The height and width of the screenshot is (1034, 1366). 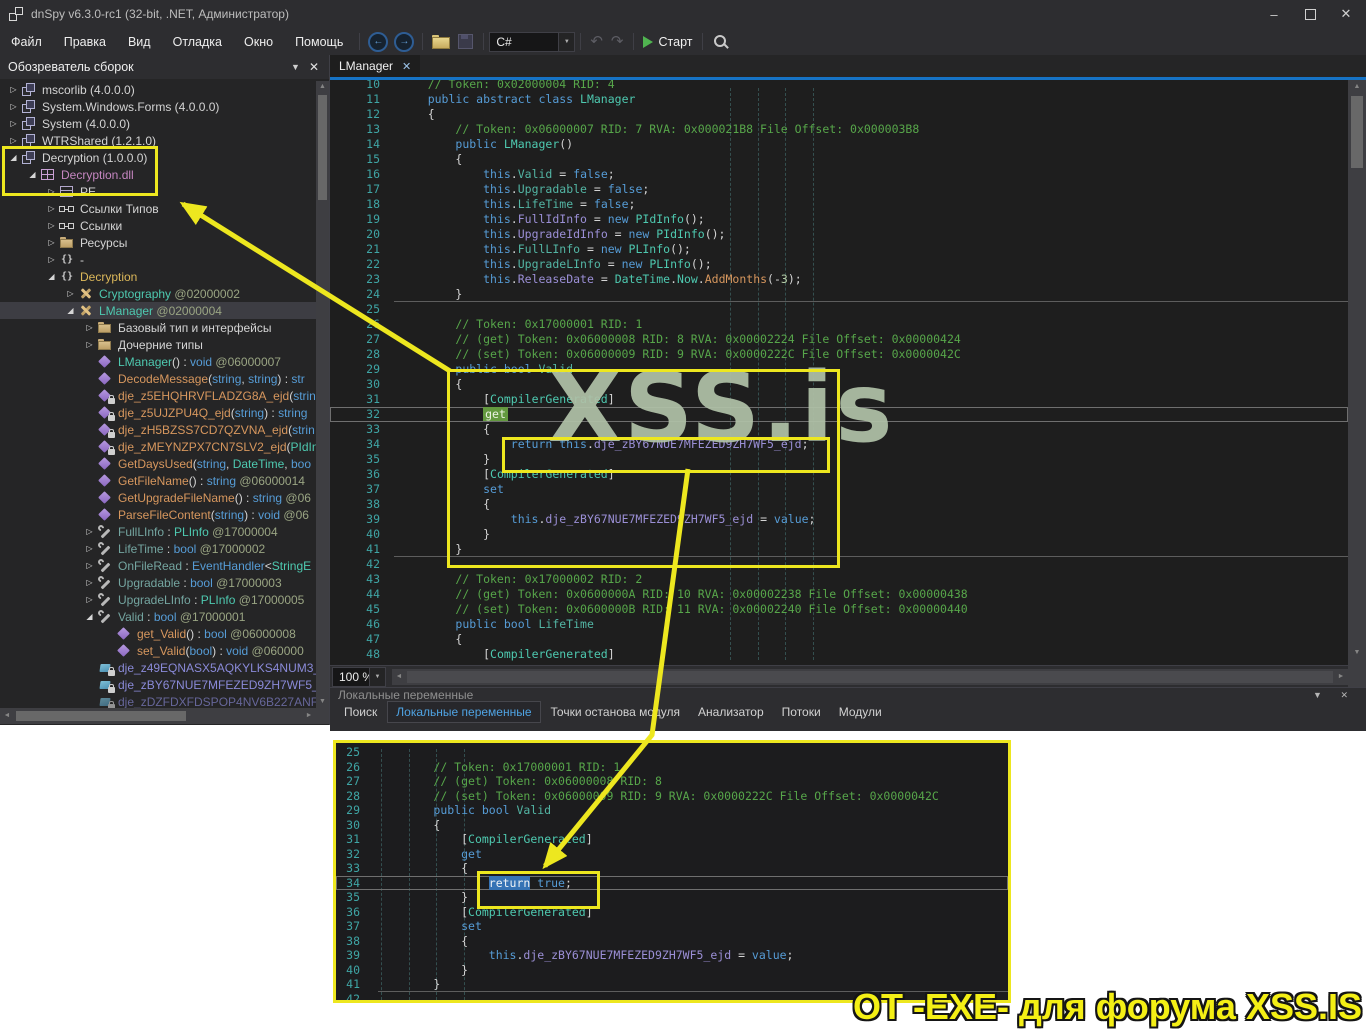 What do you see at coordinates (1274, 14) in the screenshot?
I see `minimize-button: –` at bounding box center [1274, 14].